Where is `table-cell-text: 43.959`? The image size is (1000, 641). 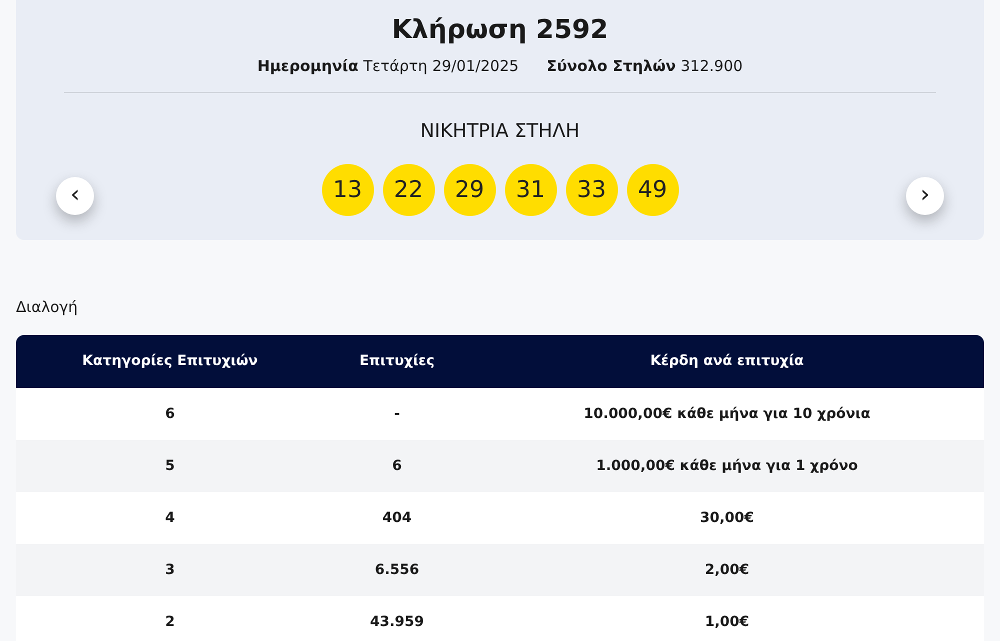 table-cell-text: 43.959 is located at coordinates (397, 622).